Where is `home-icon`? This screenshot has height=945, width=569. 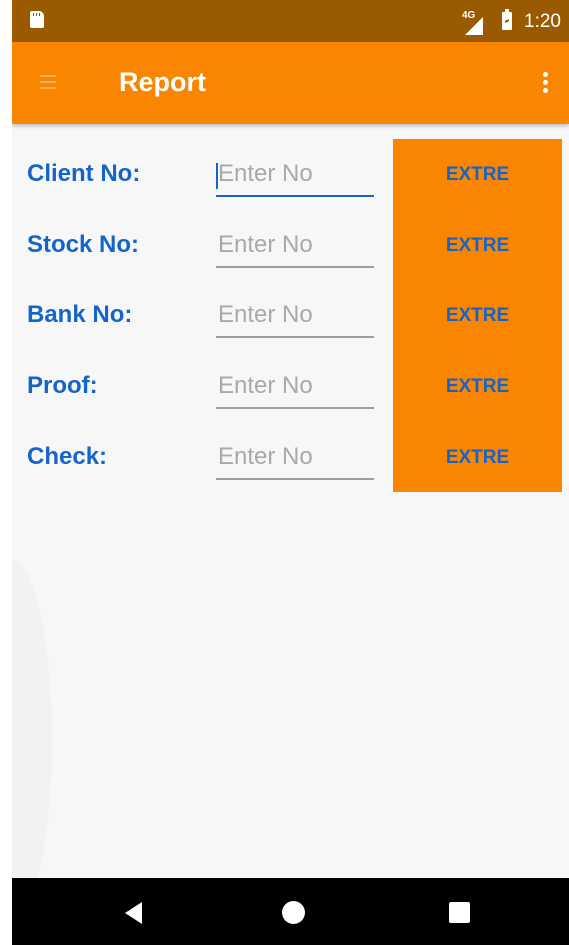 home-icon is located at coordinates (293, 912).